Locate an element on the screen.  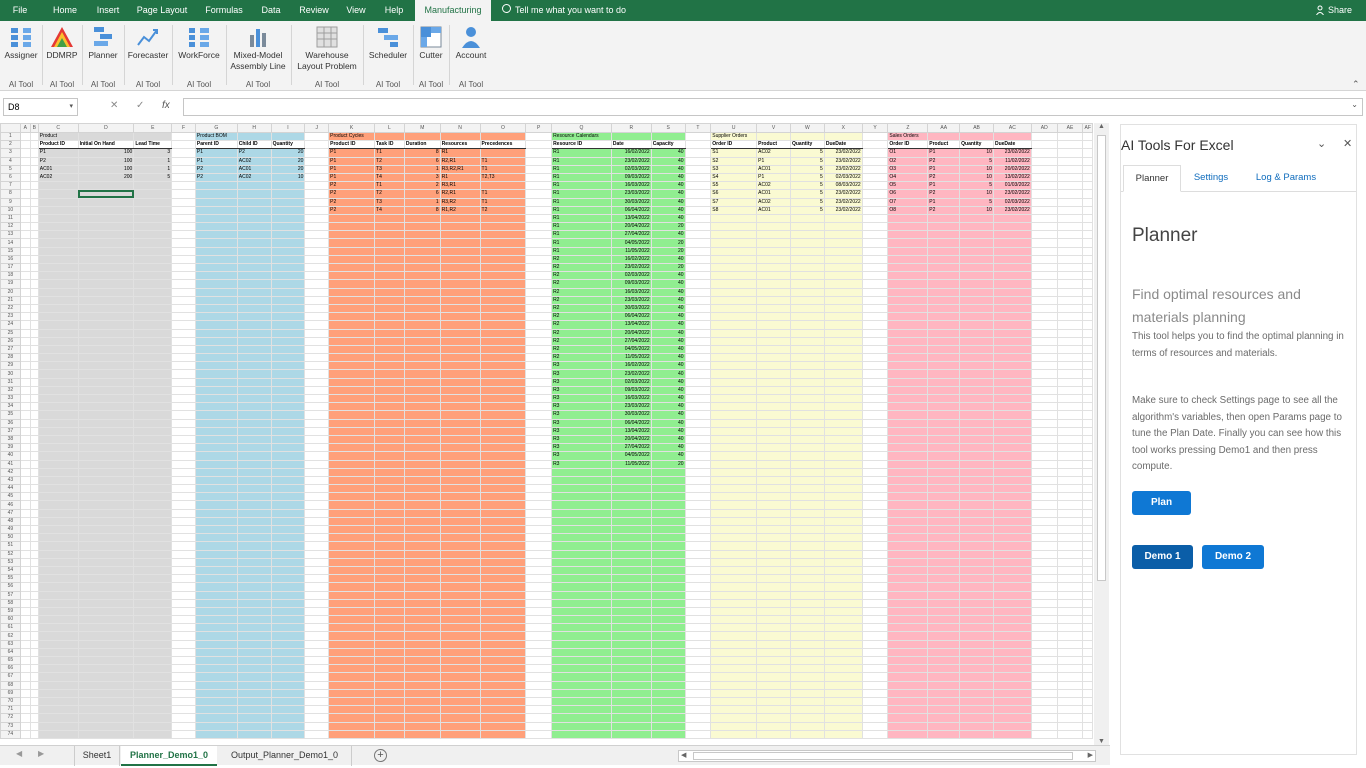
sheet-cell: 200 is located at coordinates (106, 177).